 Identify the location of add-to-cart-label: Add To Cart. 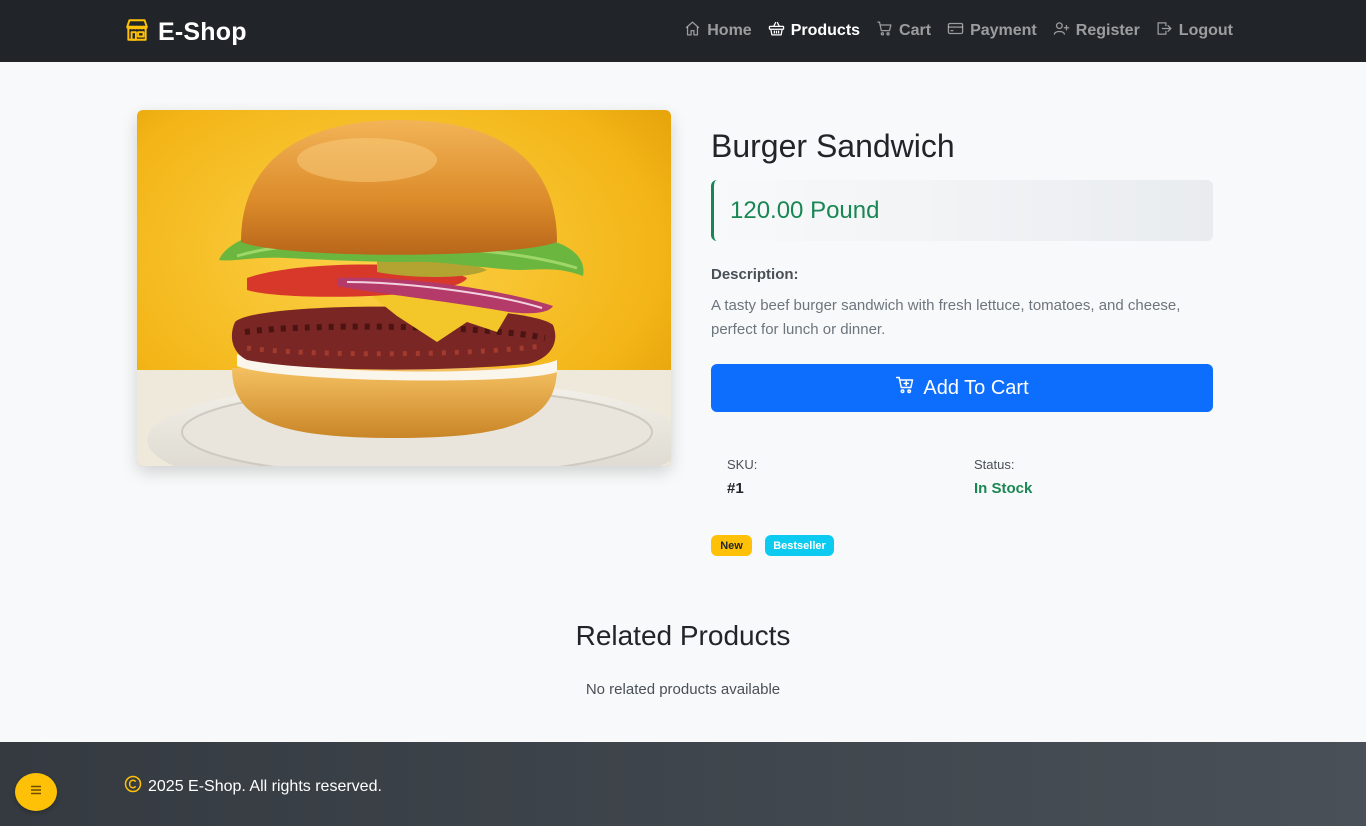
(976, 387).